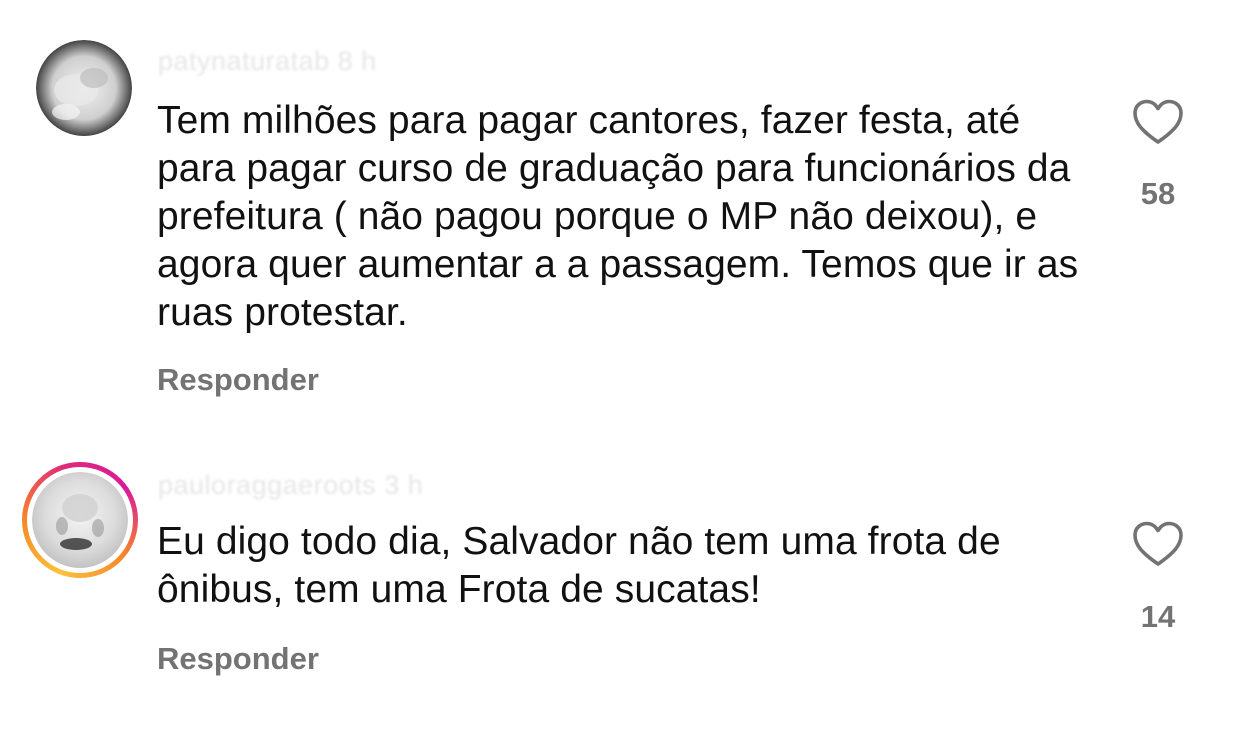 The image size is (1242, 730). I want to click on reply-button: Responder, so click(238, 659).